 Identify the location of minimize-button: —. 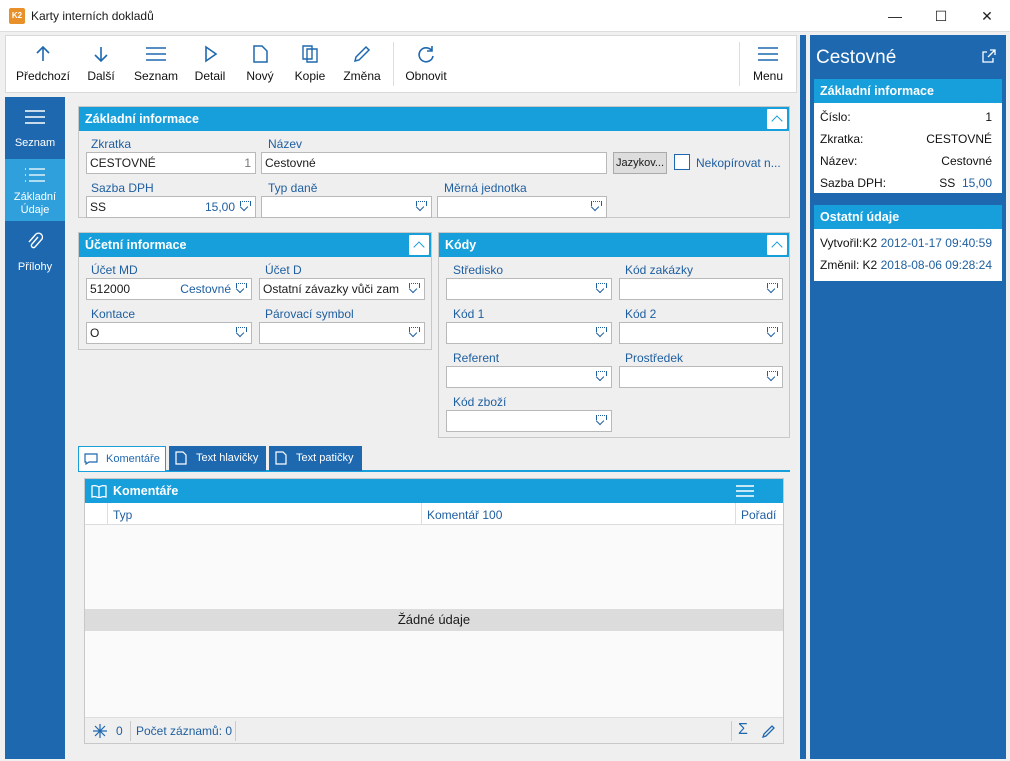
(895, 16).